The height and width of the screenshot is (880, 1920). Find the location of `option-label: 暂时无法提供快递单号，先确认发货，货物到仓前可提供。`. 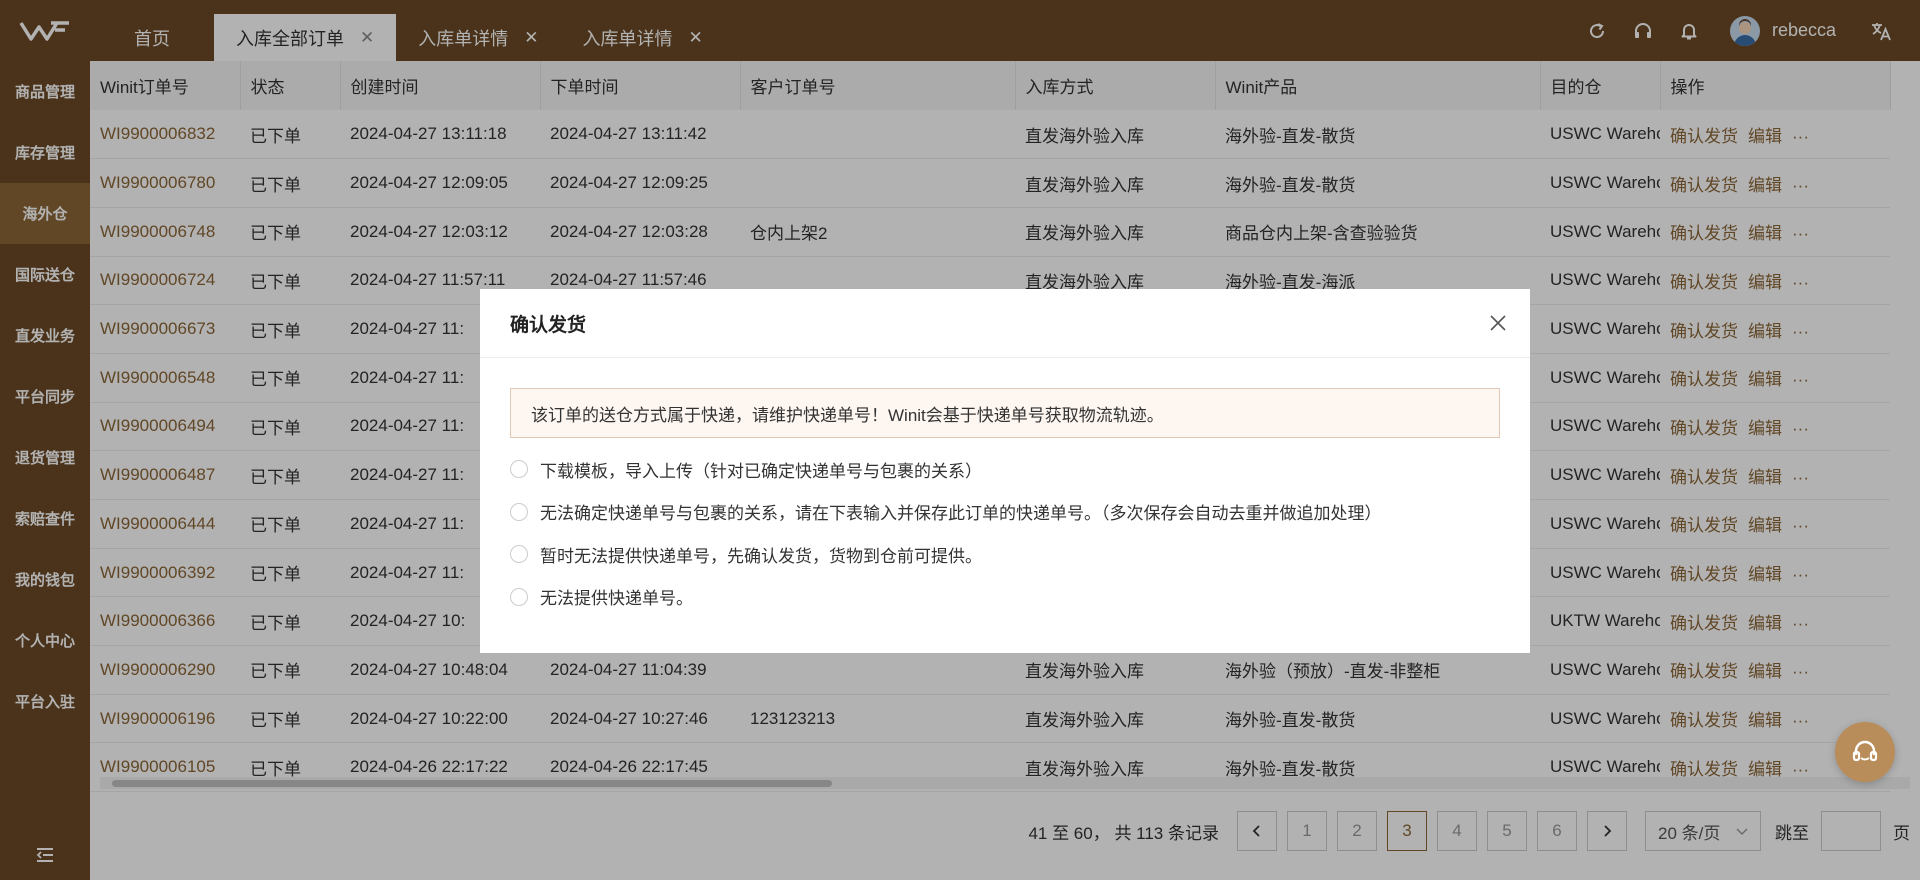

option-label: 暂时无法提供快递单号，先确认发货，货物到仓前可提供。 is located at coordinates (761, 556).